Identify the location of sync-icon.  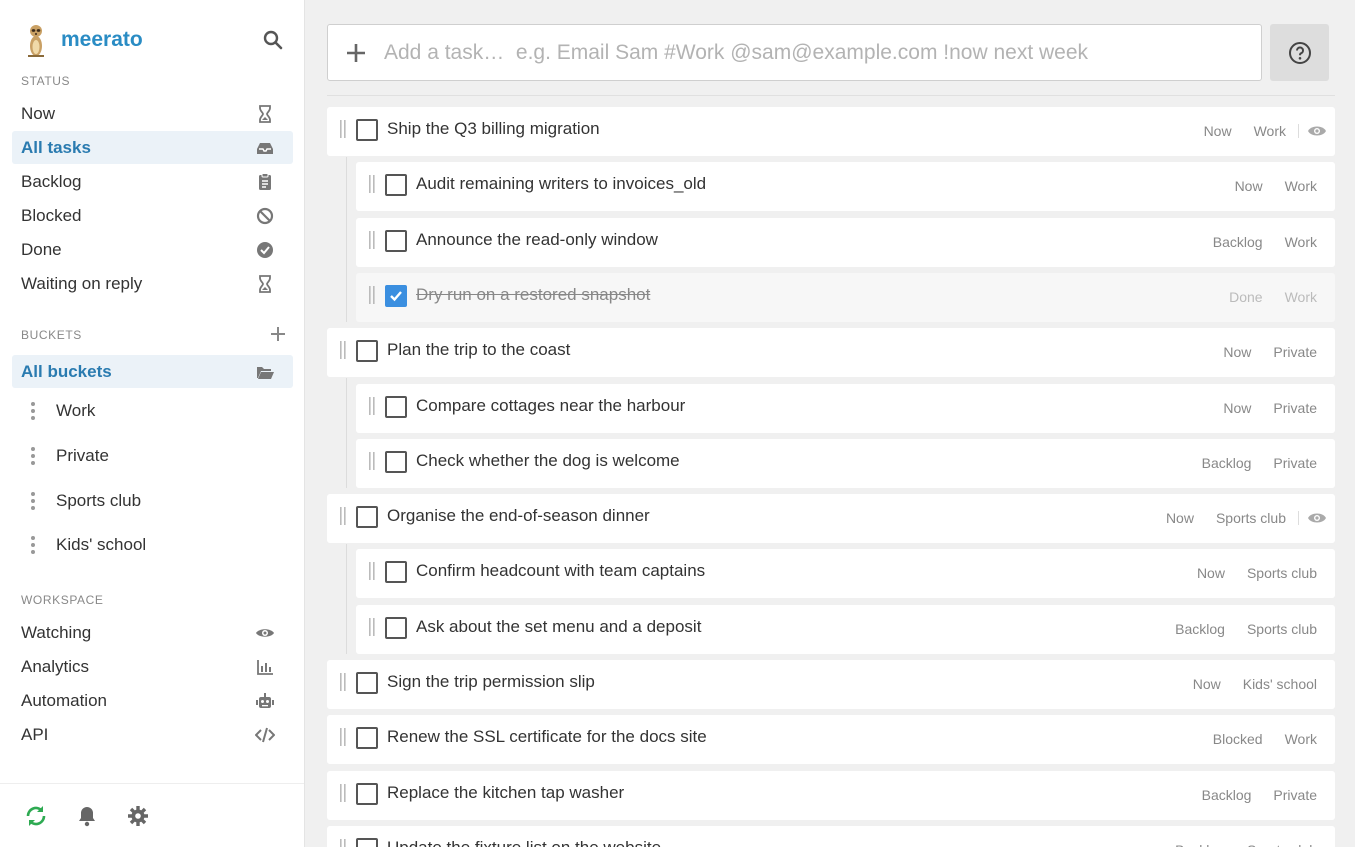
(36, 816).